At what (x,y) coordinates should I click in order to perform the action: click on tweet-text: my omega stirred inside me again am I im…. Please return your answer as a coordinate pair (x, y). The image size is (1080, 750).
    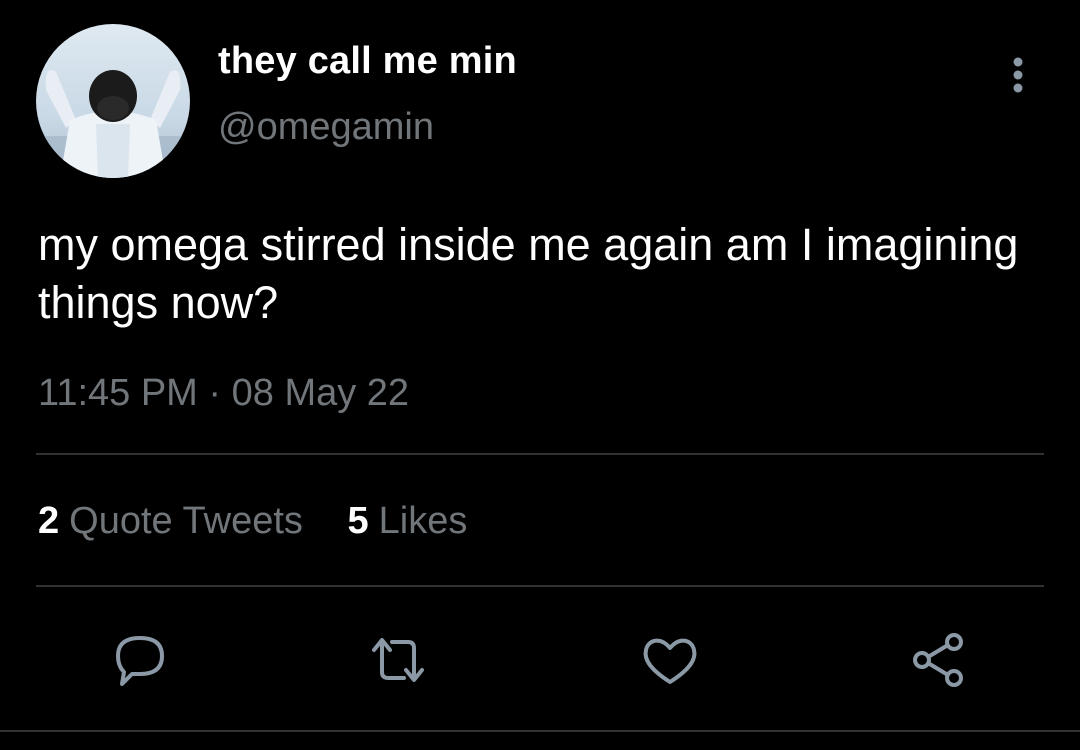
    Looking at the image, I should click on (528, 273).